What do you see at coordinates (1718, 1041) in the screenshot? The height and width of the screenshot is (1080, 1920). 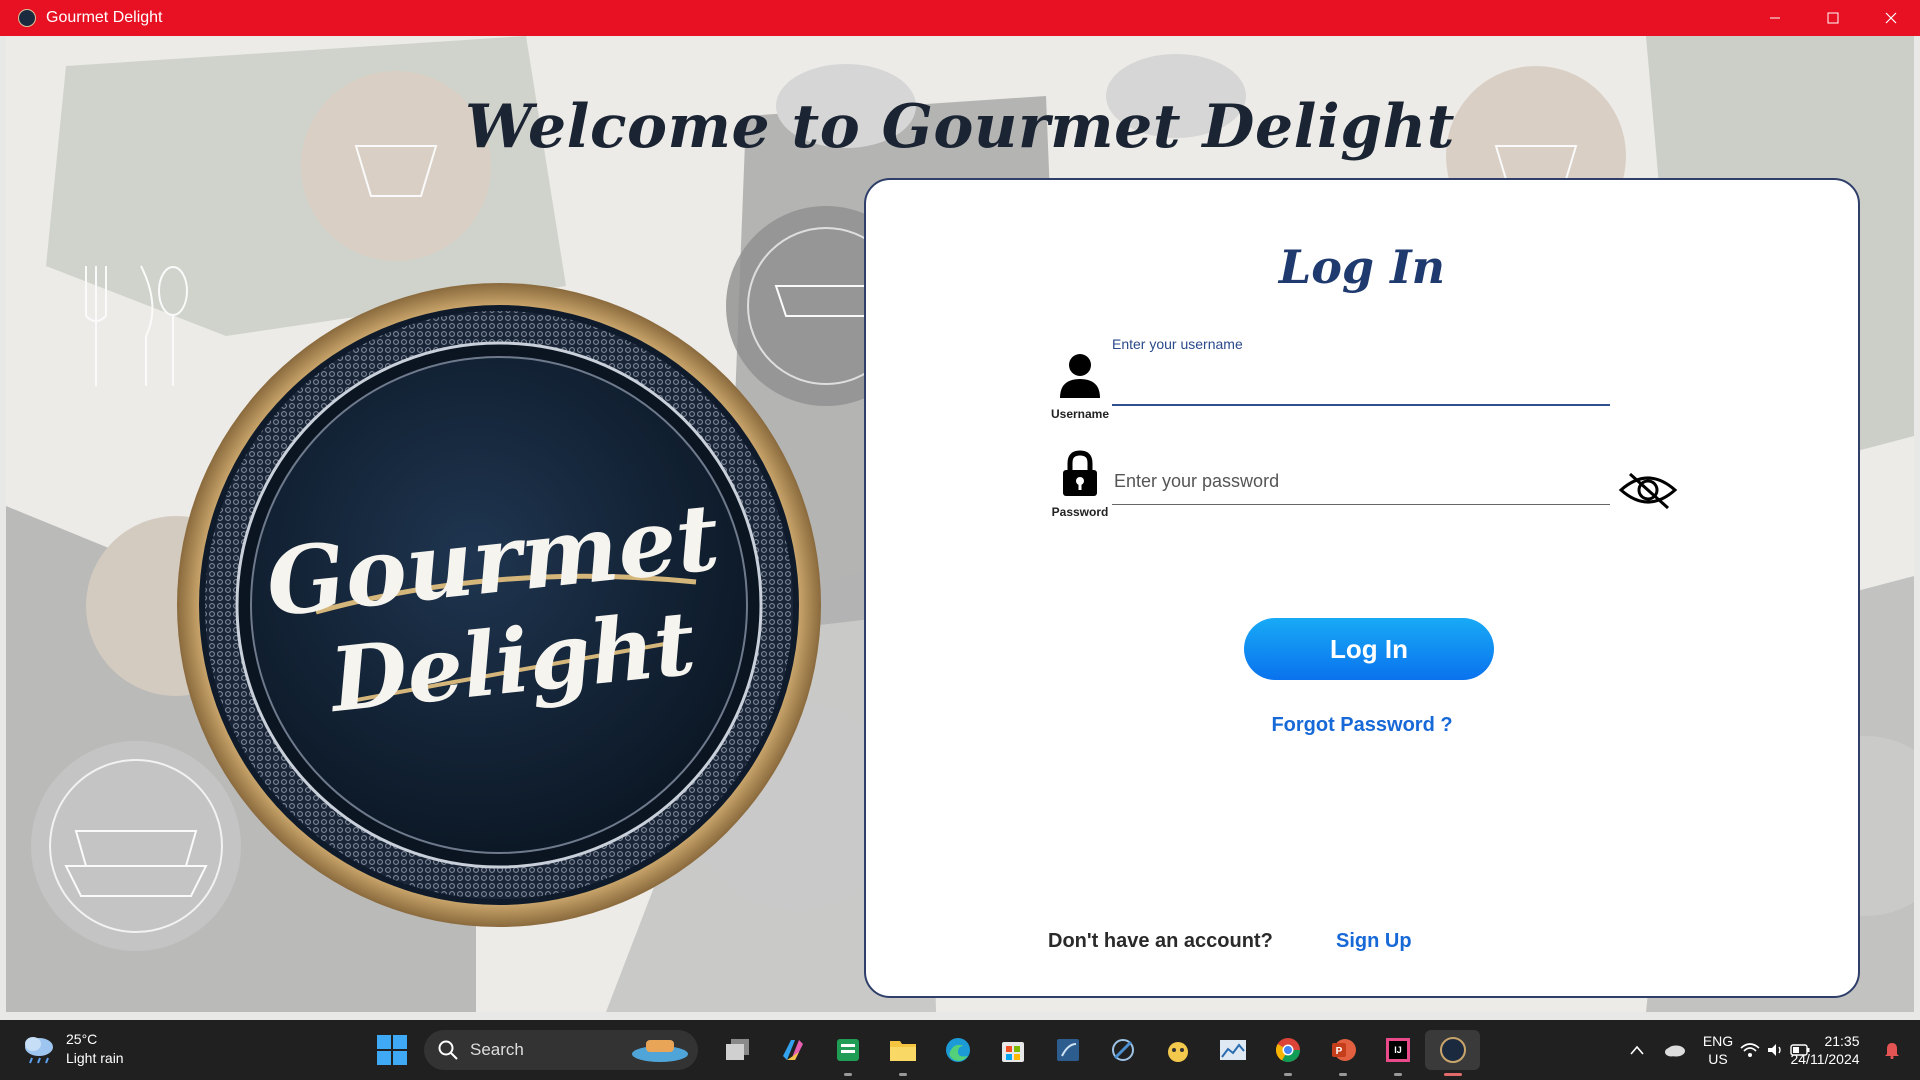 I see `language-code: ENG` at bounding box center [1718, 1041].